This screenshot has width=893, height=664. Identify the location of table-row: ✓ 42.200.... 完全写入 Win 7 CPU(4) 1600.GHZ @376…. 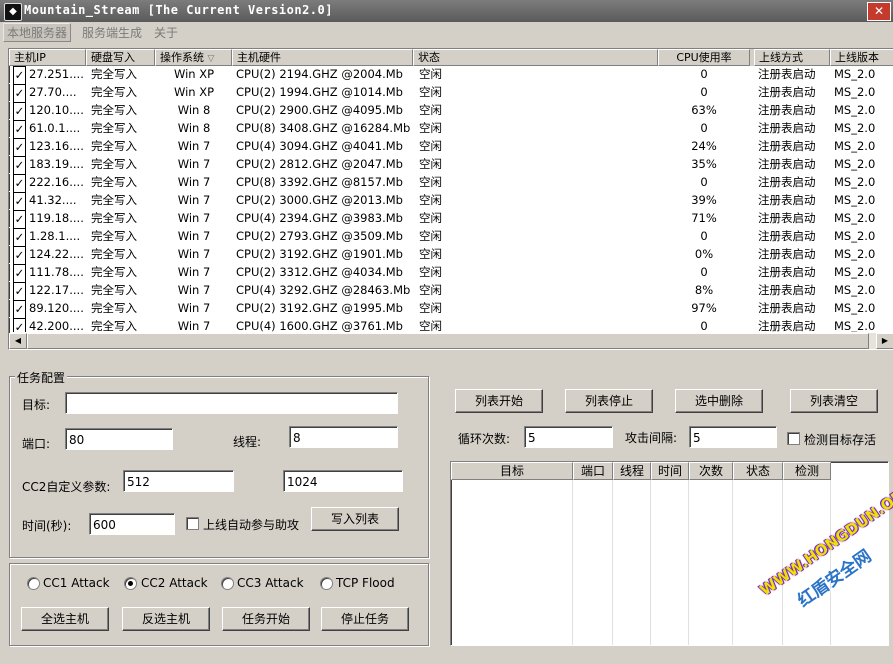
(451, 325).